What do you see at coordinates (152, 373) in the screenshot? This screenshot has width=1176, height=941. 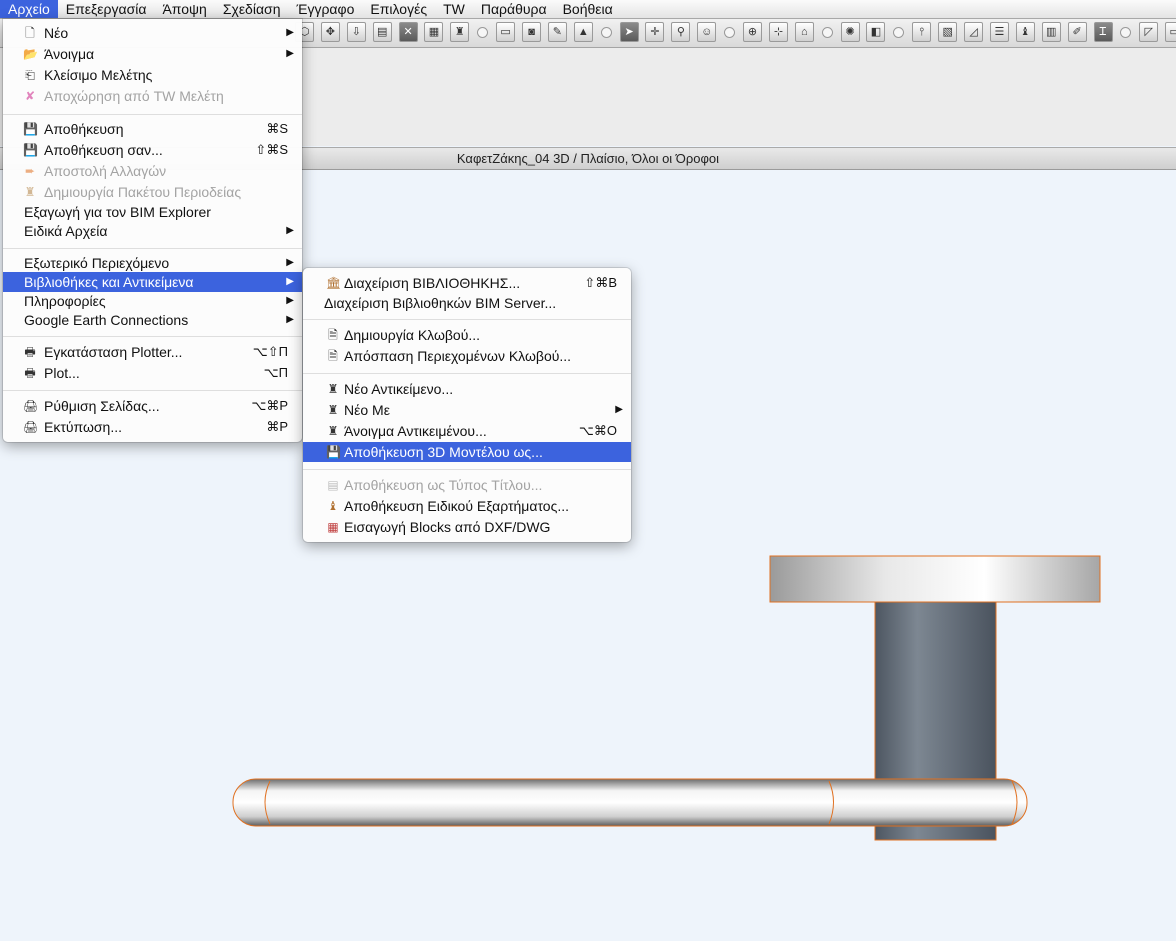 I see `menu-item-plot: 🖶 Plot... ⌥Π` at bounding box center [152, 373].